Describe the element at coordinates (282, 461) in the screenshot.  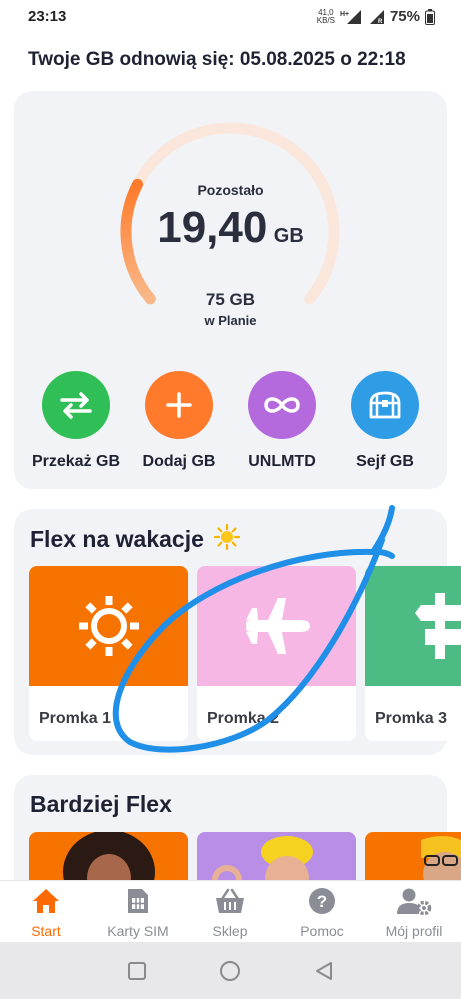
I see `unlmtd-label: UNLMTD` at that location.